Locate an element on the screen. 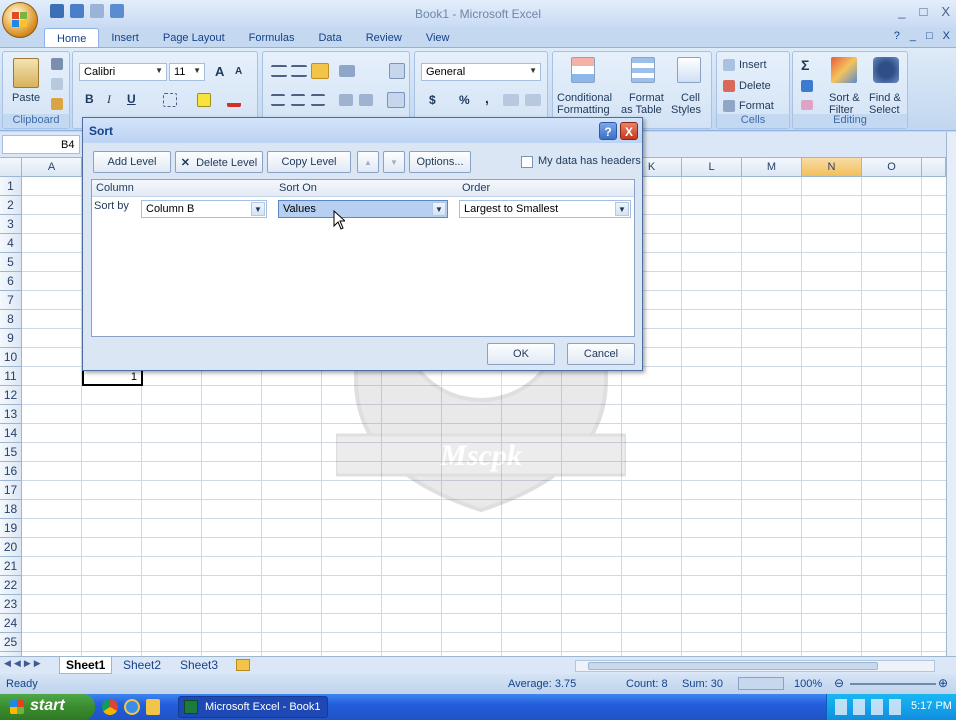  minimize-button: _ is located at coordinates (901, 11).